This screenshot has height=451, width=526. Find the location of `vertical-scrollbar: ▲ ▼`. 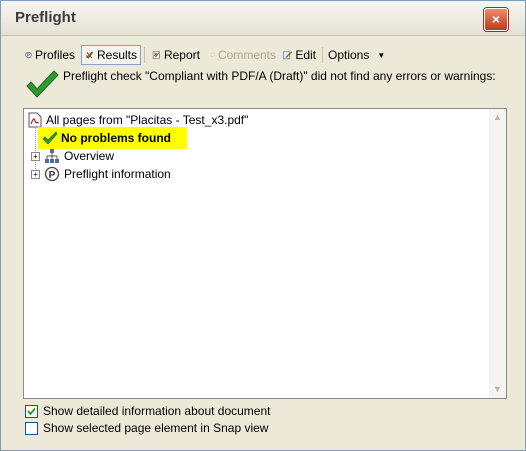

vertical-scrollbar: ▲ ▼ is located at coordinates (497, 253).